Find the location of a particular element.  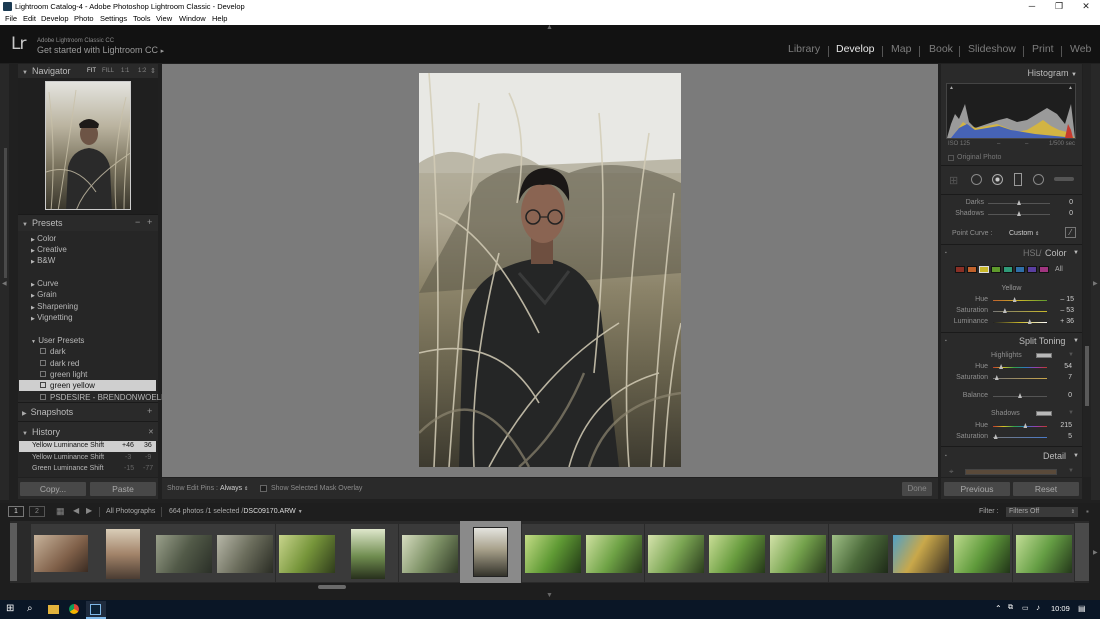

preset-item-dark: dark is located at coordinates (53, 351).